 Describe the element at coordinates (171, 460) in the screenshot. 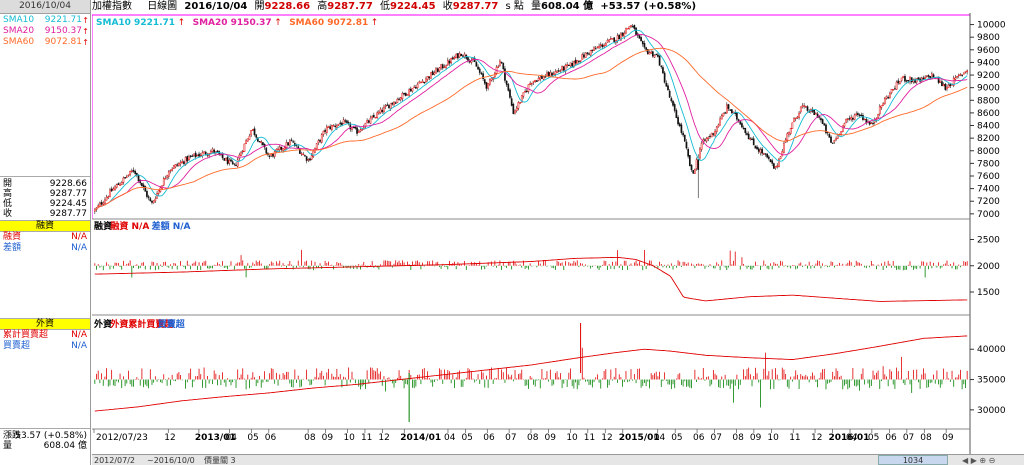

I see `range-end: ~2016/10/0` at that location.